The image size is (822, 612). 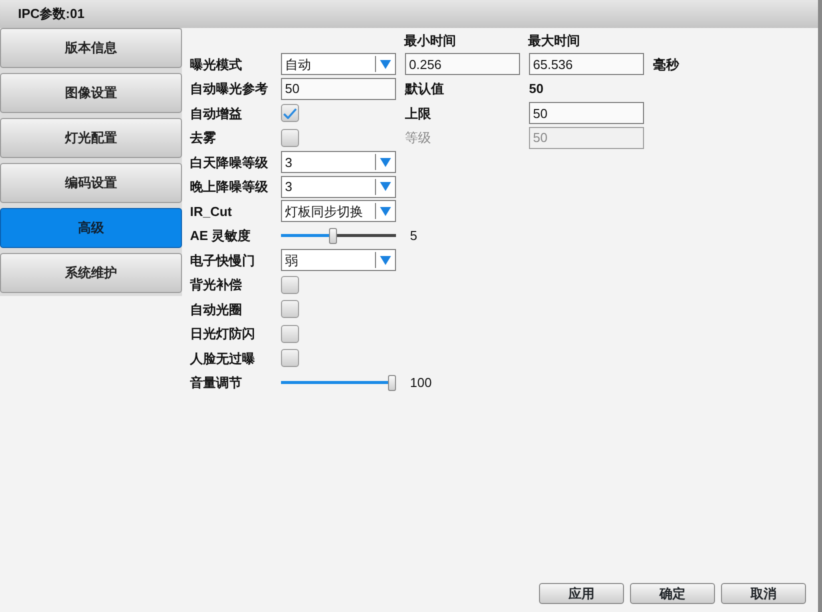 I want to click on action-button: 确定, so click(x=672, y=593).